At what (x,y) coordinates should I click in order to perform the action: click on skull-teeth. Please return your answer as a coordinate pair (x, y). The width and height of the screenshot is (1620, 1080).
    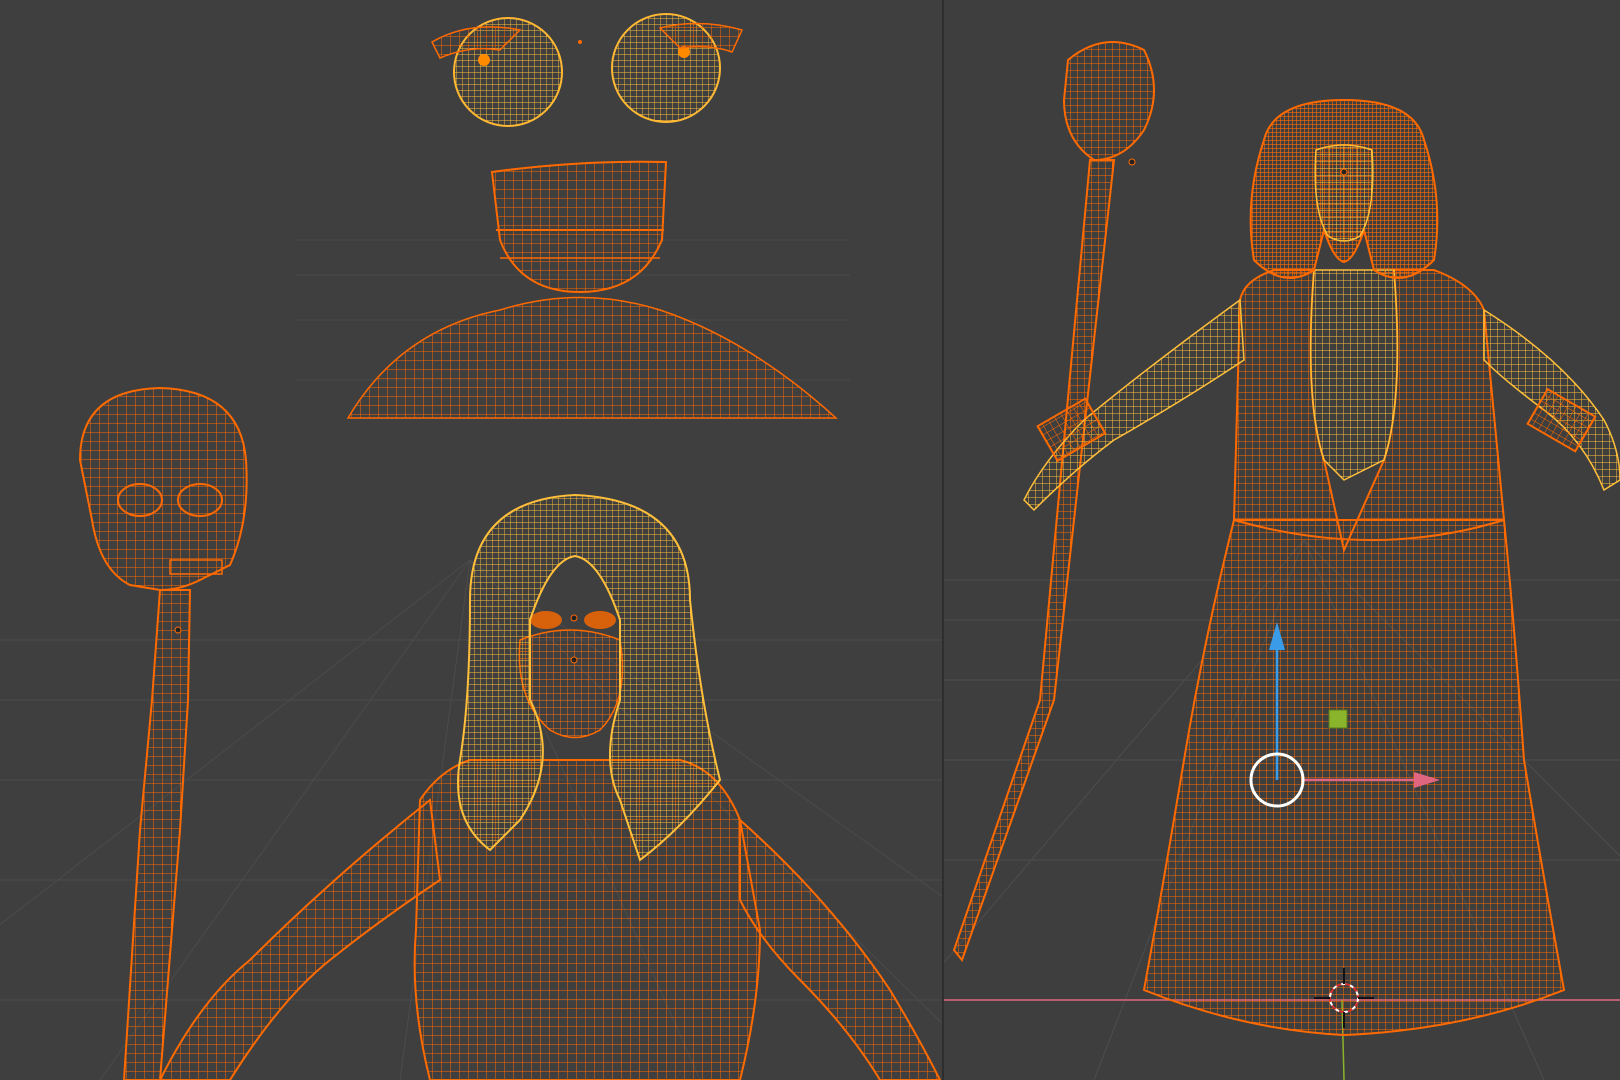
    Looking at the image, I should click on (196, 567).